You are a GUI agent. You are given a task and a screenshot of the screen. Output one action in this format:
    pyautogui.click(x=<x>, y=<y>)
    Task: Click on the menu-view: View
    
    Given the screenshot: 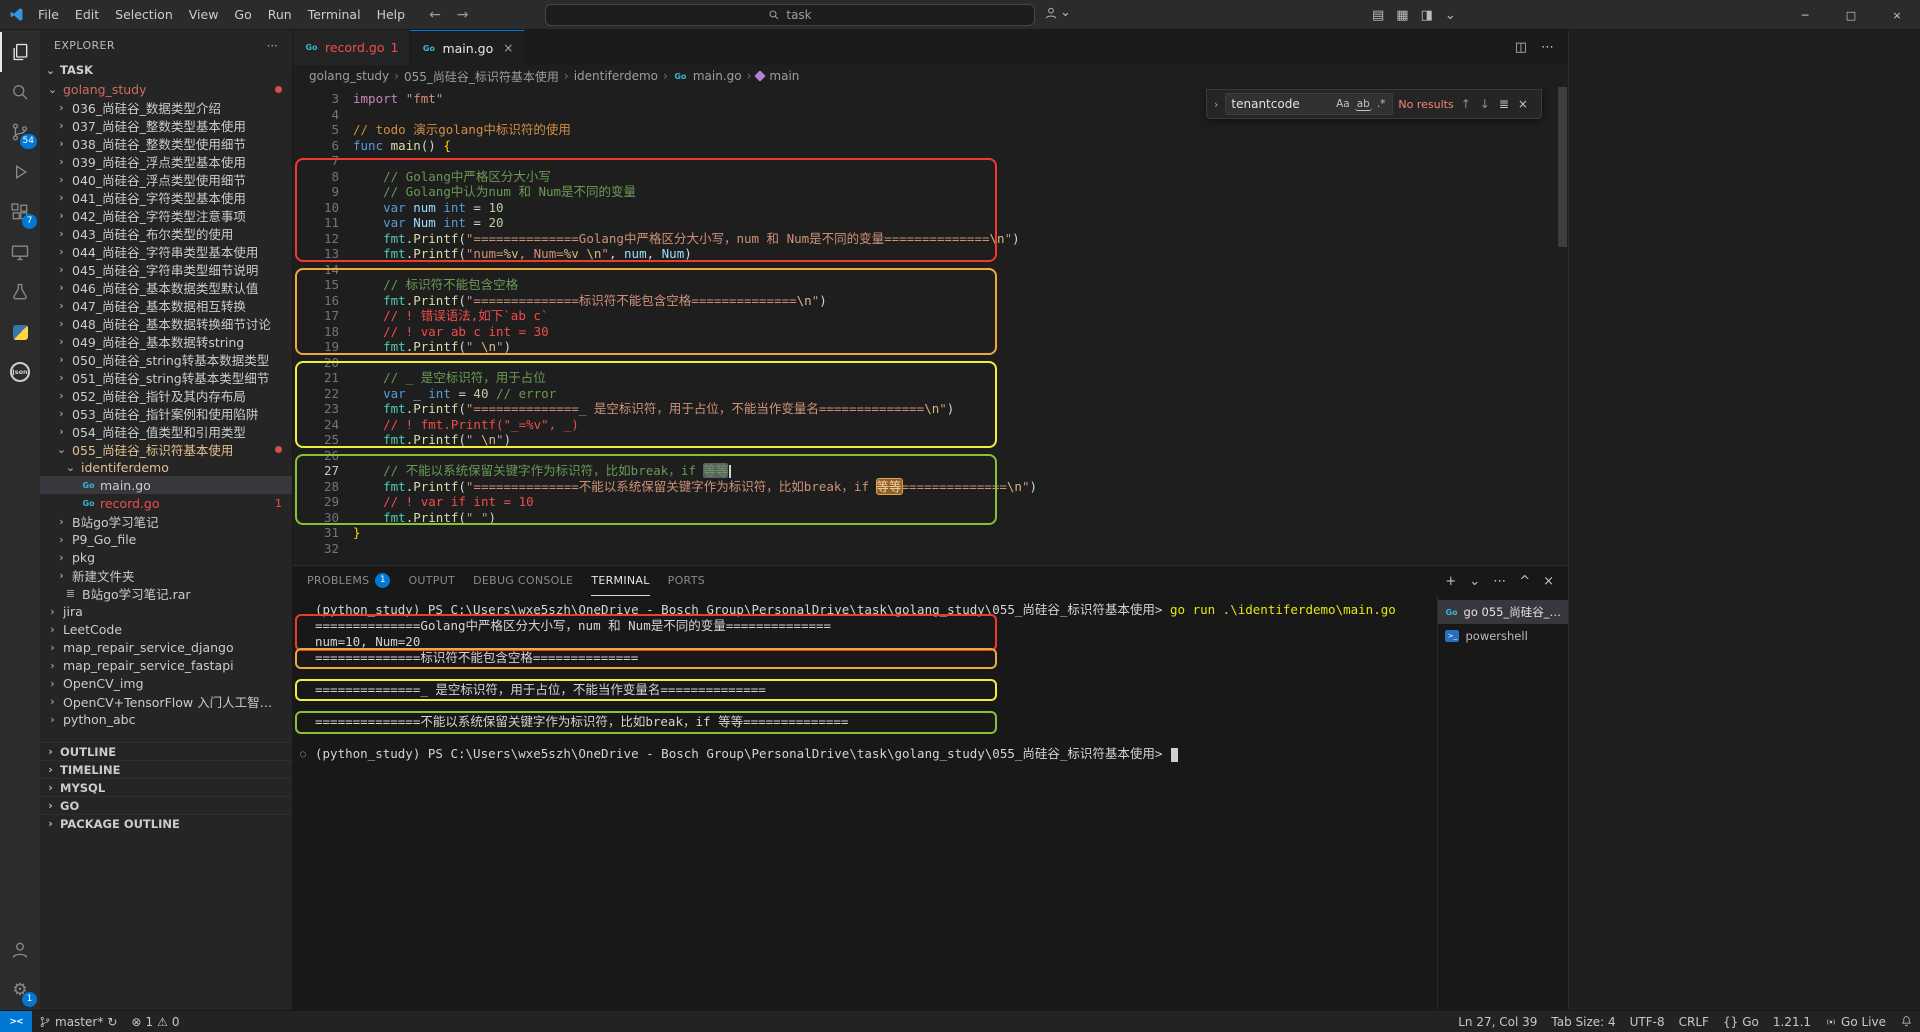 What is the action you would take?
    pyautogui.click(x=204, y=14)
    